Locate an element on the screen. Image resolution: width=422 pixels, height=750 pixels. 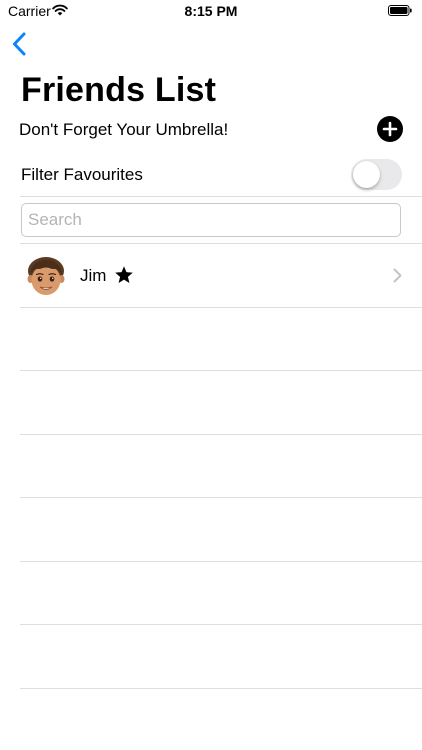
weather-reminder-text: Don't Forget Your Umbrella! is located at coordinates (124, 129).